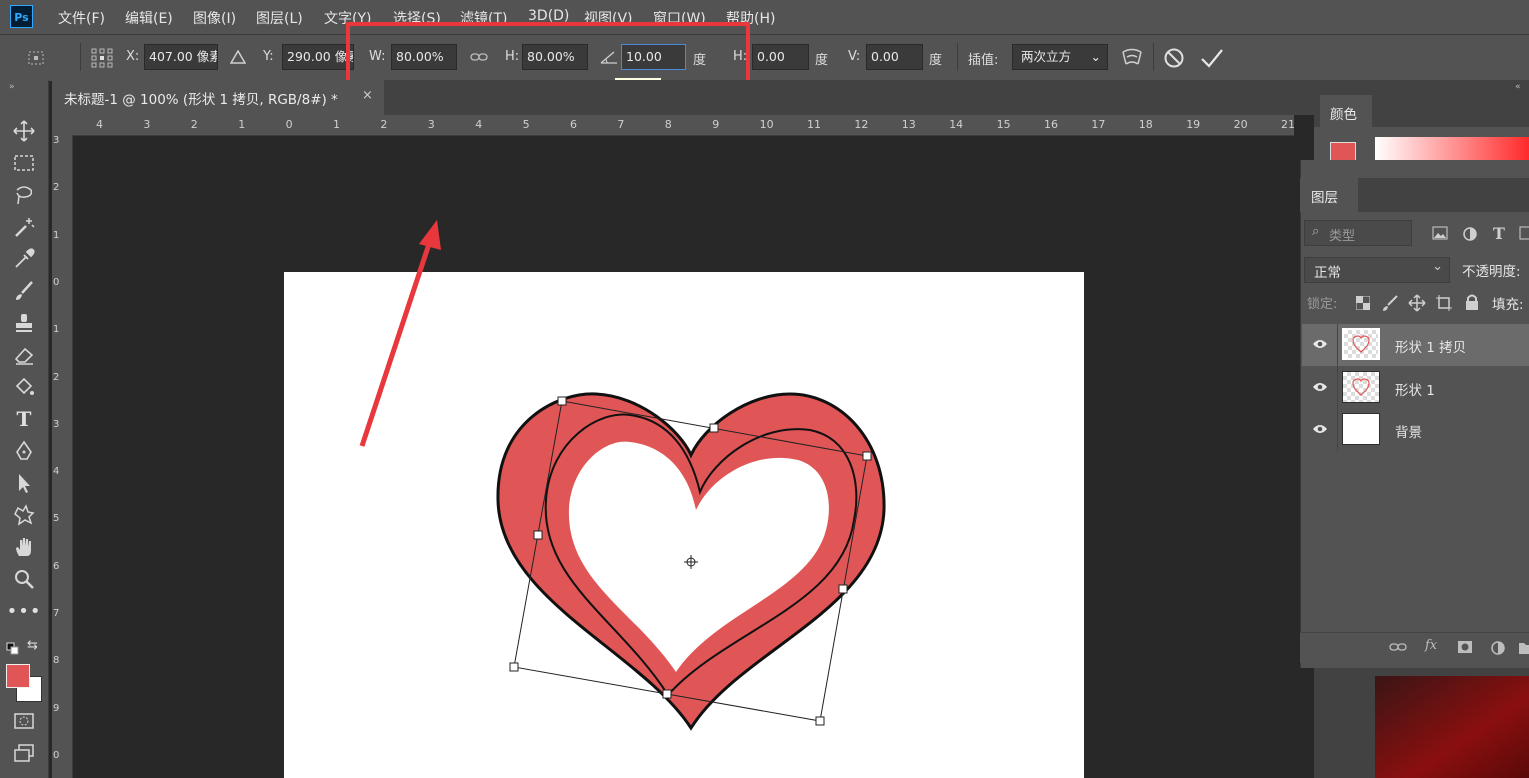  What do you see at coordinates (1324, 198) in the screenshot?
I see `layers-tab-label: 图层` at bounding box center [1324, 198].